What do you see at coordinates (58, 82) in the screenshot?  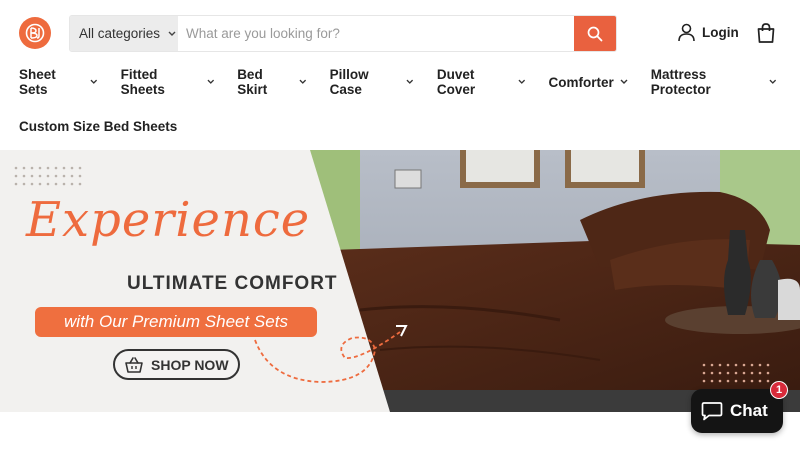 I see `nav-item-sheet-sets: Sheet Sets` at bounding box center [58, 82].